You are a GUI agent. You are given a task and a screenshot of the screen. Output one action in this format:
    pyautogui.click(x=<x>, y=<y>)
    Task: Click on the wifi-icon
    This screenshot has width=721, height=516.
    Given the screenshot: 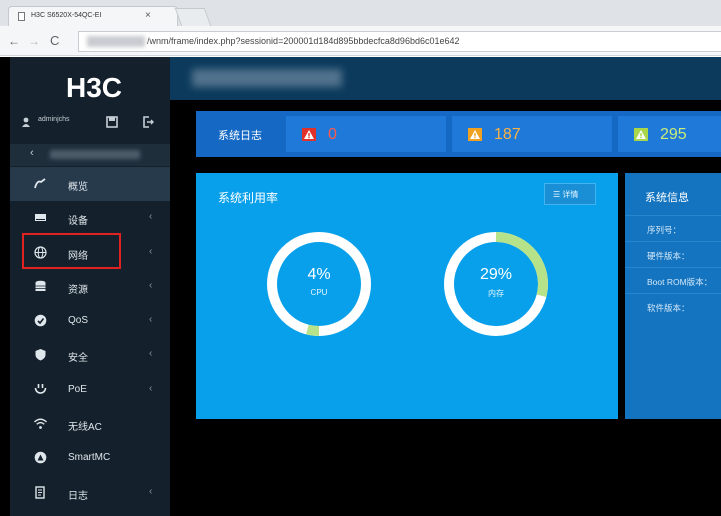 What is the action you would take?
    pyautogui.click(x=40, y=423)
    